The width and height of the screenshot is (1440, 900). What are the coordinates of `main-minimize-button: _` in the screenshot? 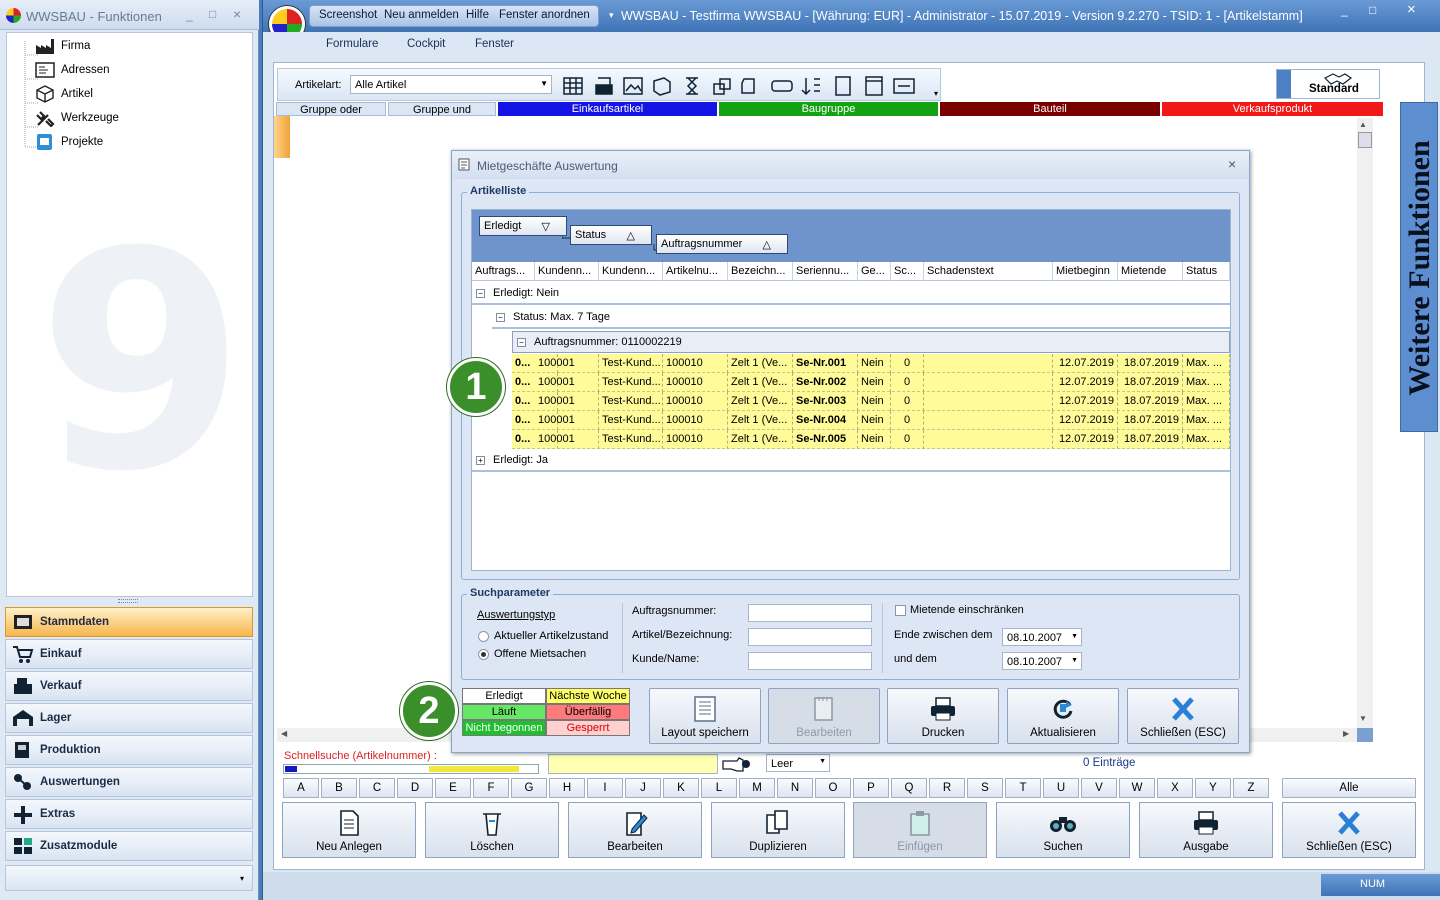 It's located at (1344, 10).